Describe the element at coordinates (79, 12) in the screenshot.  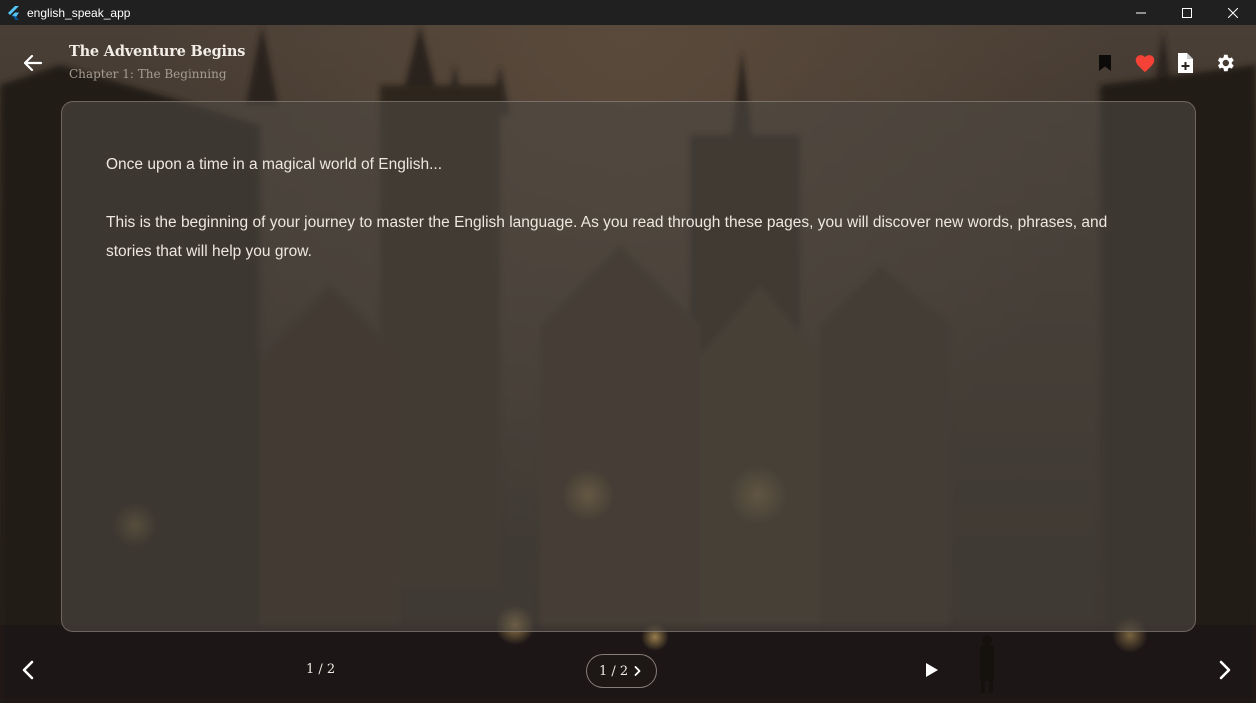
I see `window-title: english_speak_app` at that location.